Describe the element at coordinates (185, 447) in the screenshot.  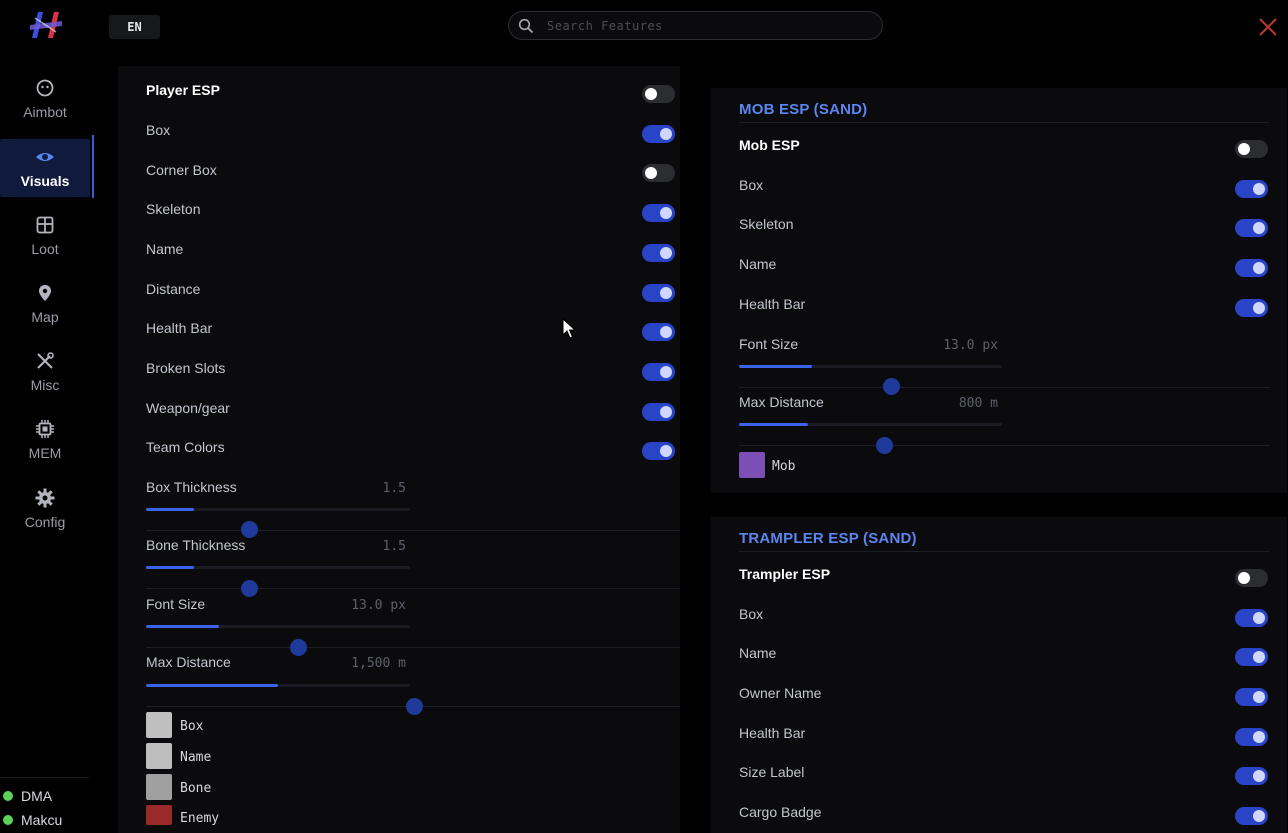
I see `team-colors-label: Team Colors` at that location.